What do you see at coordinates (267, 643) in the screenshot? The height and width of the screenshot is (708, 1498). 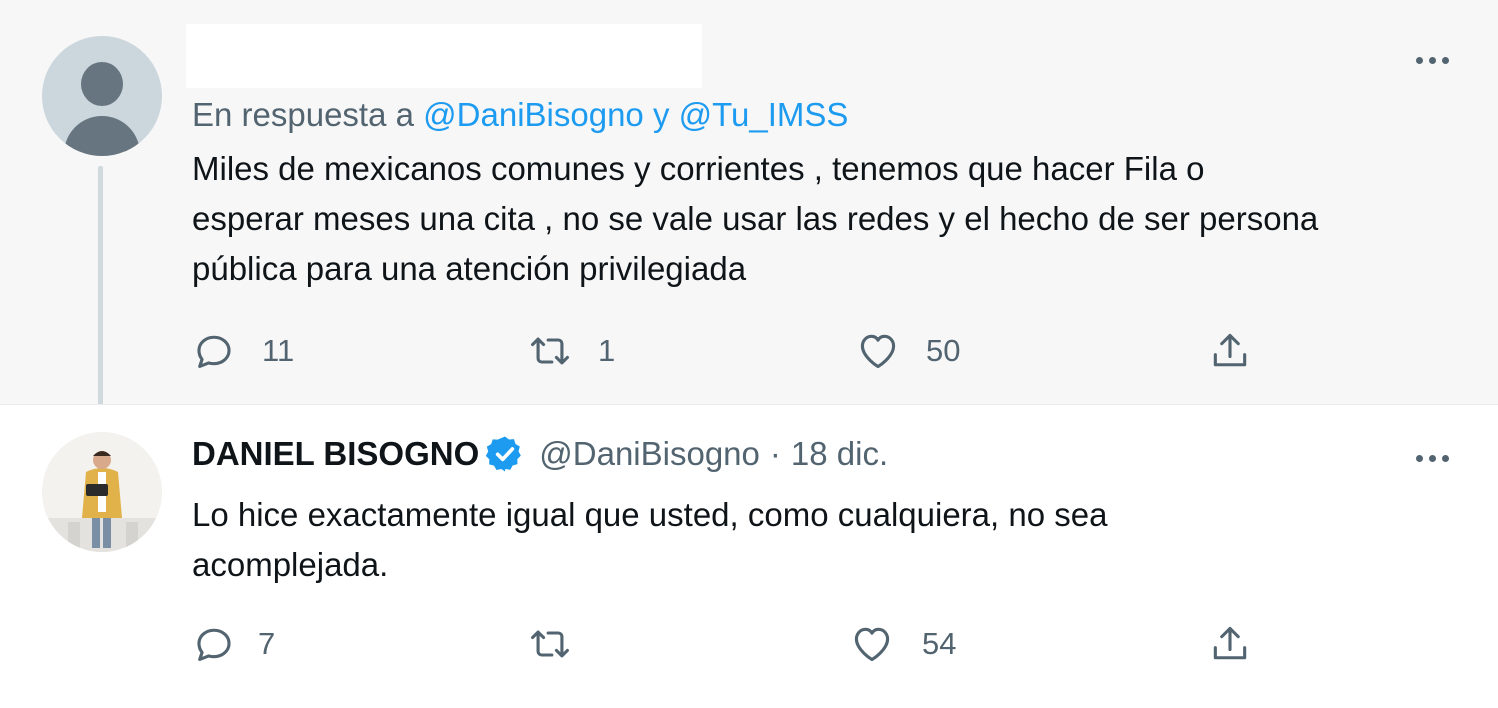 I see `reply-count: 7` at bounding box center [267, 643].